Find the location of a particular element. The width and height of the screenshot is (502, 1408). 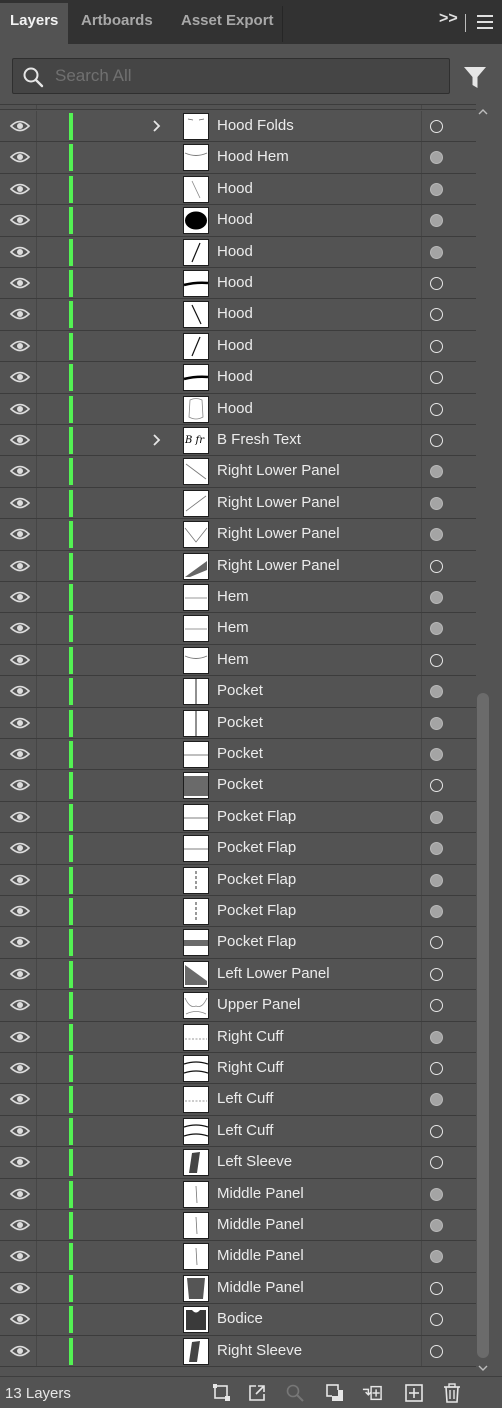

layer-name: Right Sleeve is located at coordinates (259, 1350).